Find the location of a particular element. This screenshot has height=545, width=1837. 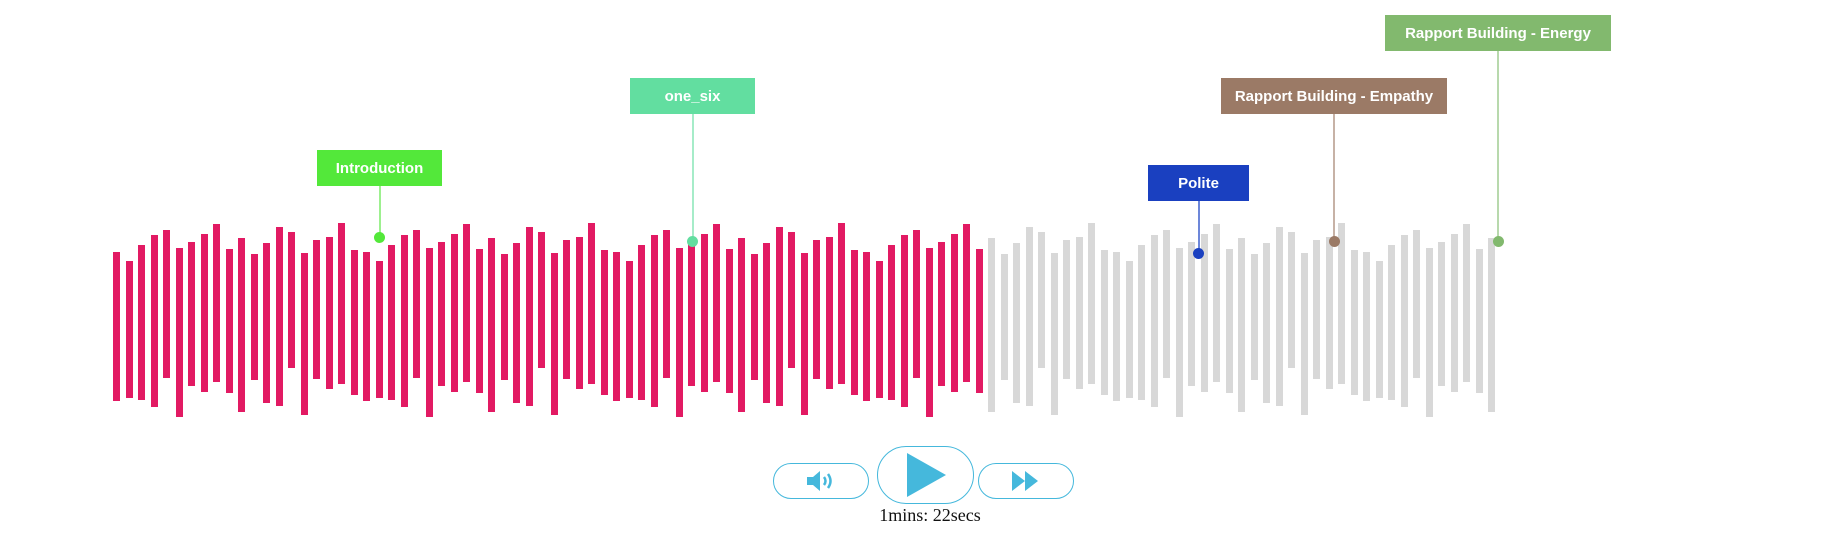

fast-forward-icon is located at coordinates (1025, 481).